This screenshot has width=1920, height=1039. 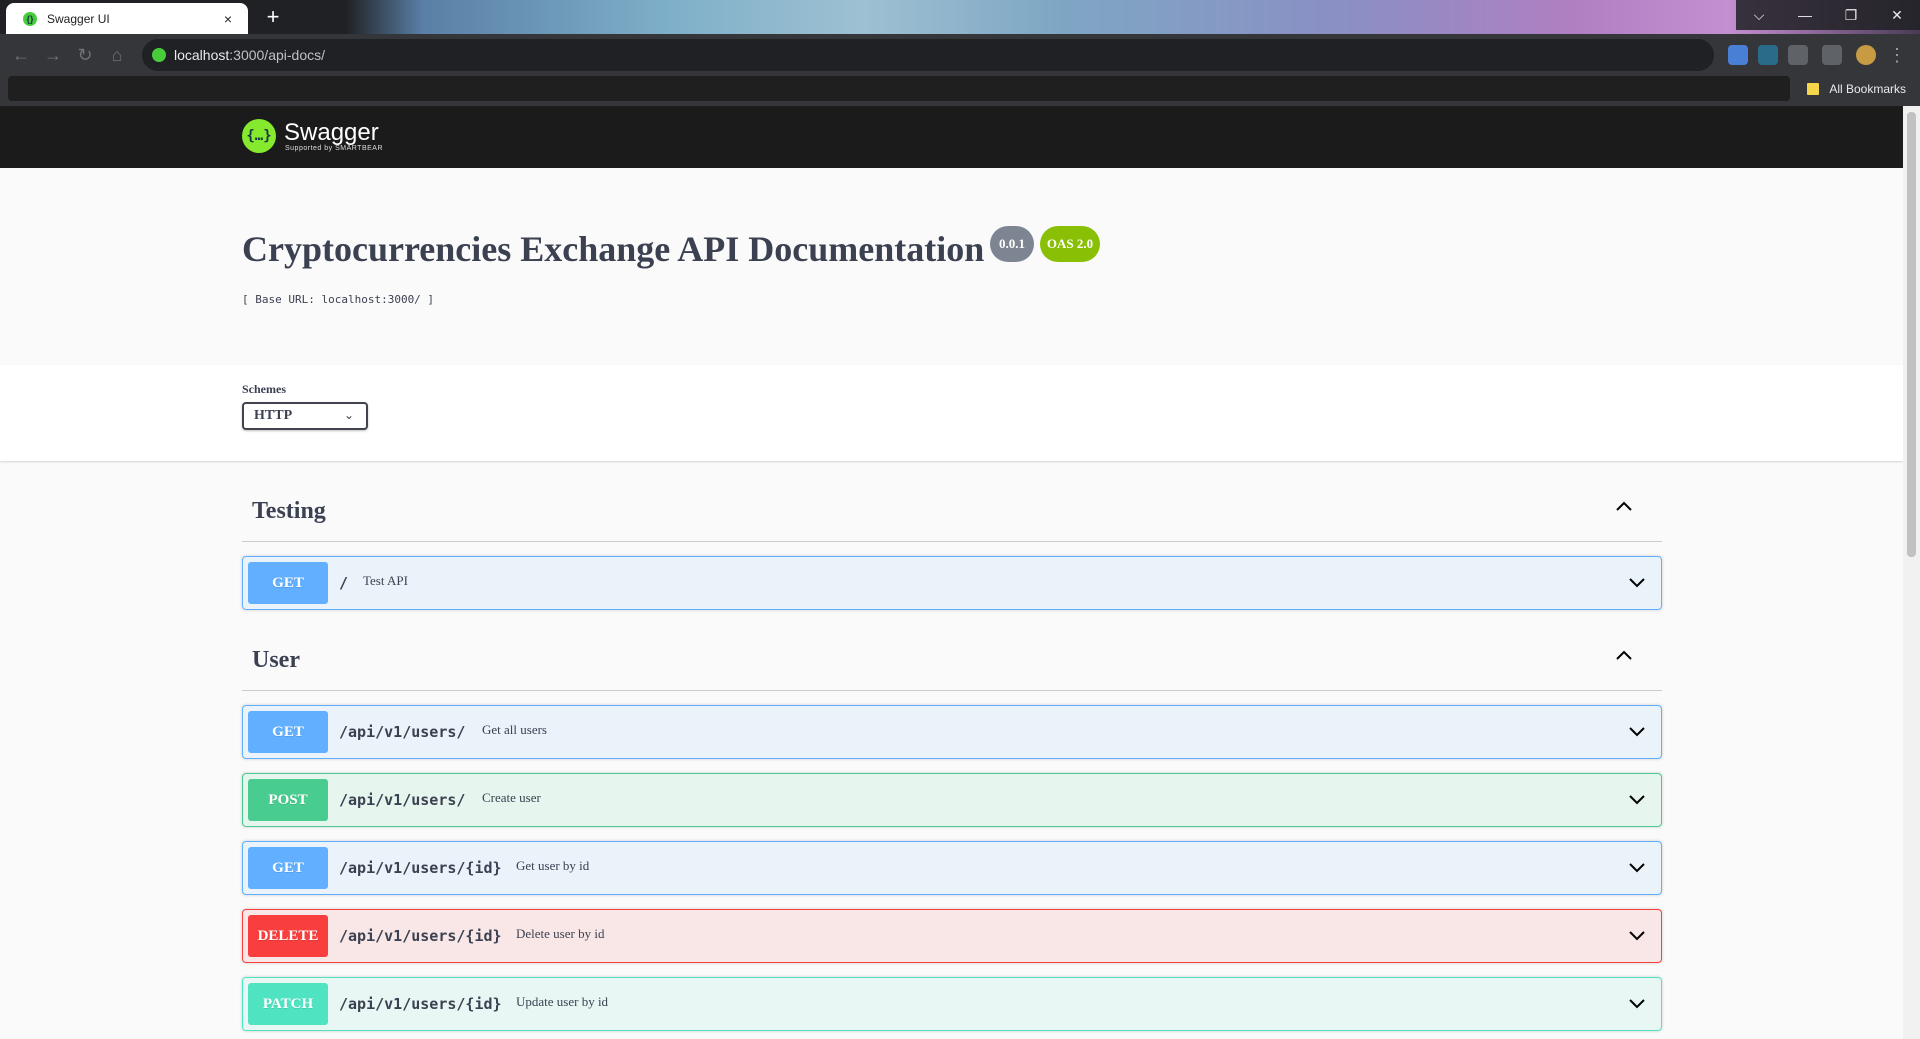 I want to click on operation-summary: Create user, so click(x=511, y=797).